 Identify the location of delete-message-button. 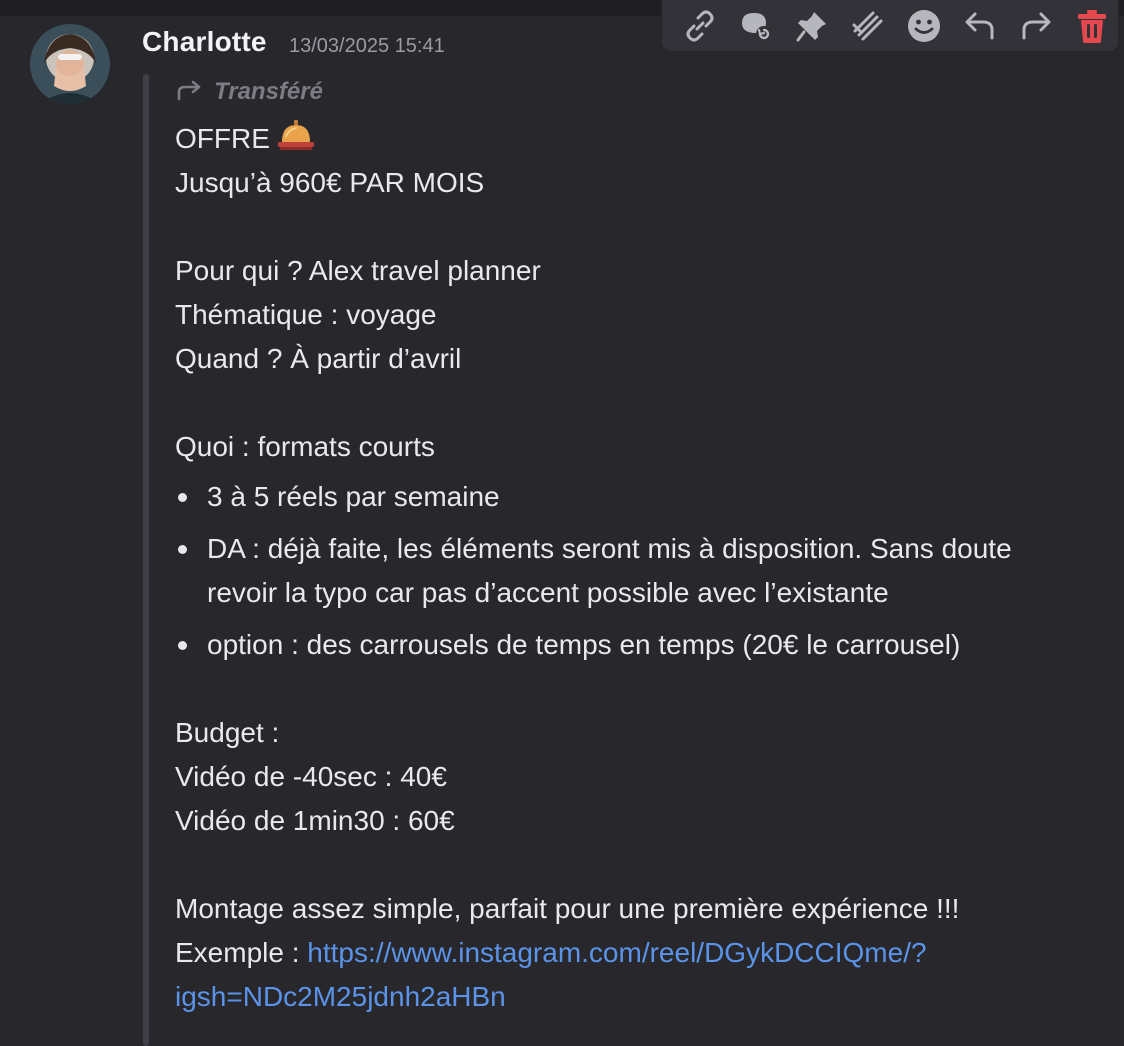
(1092, 26).